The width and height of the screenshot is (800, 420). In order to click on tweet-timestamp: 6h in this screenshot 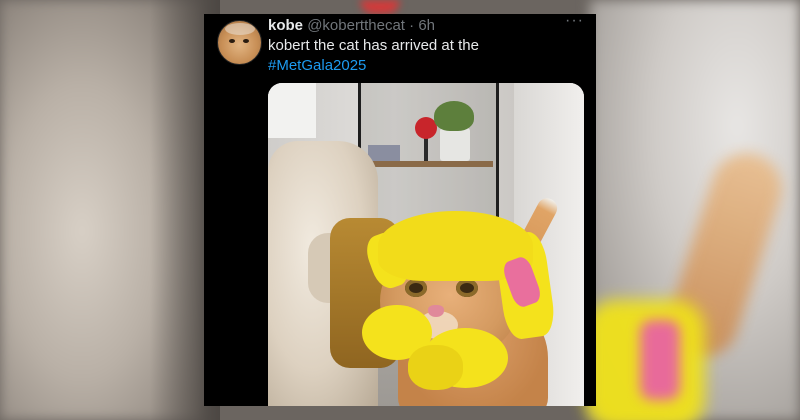, I will do `click(426, 25)`.